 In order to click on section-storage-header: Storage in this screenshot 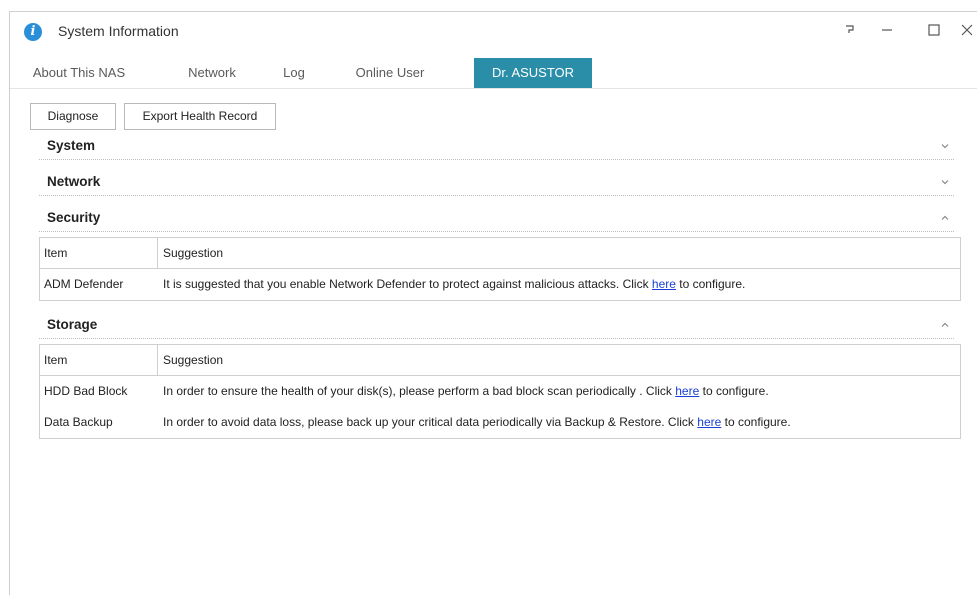, I will do `click(496, 327)`.